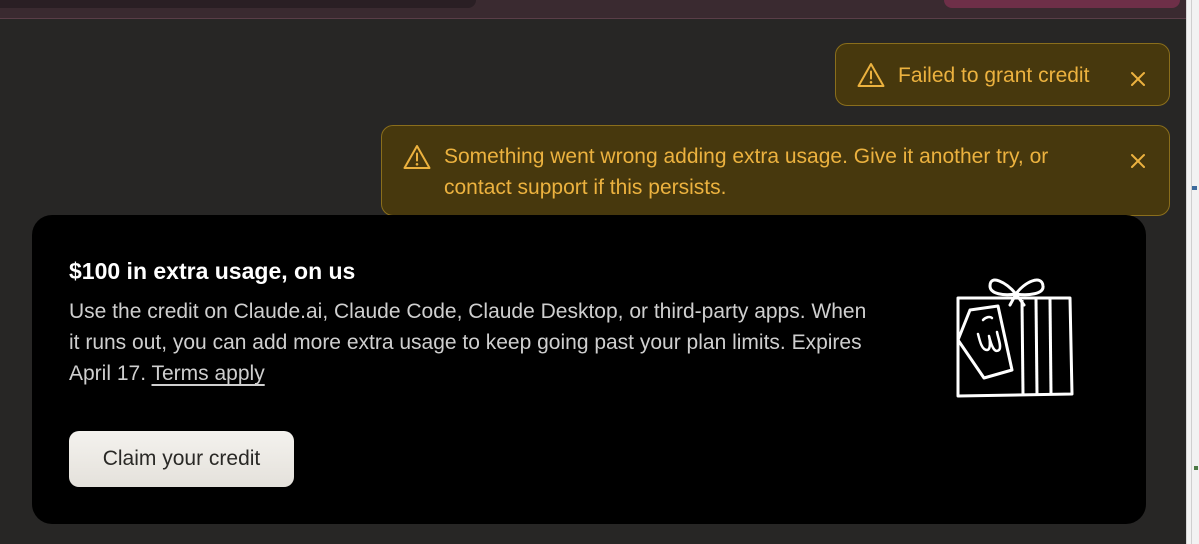 The height and width of the screenshot is (544, 1199). What do you see at coordinates (208, 373) in the screenshot?
I see `terms-link: Terms apply` at bounding box center [208, 373].